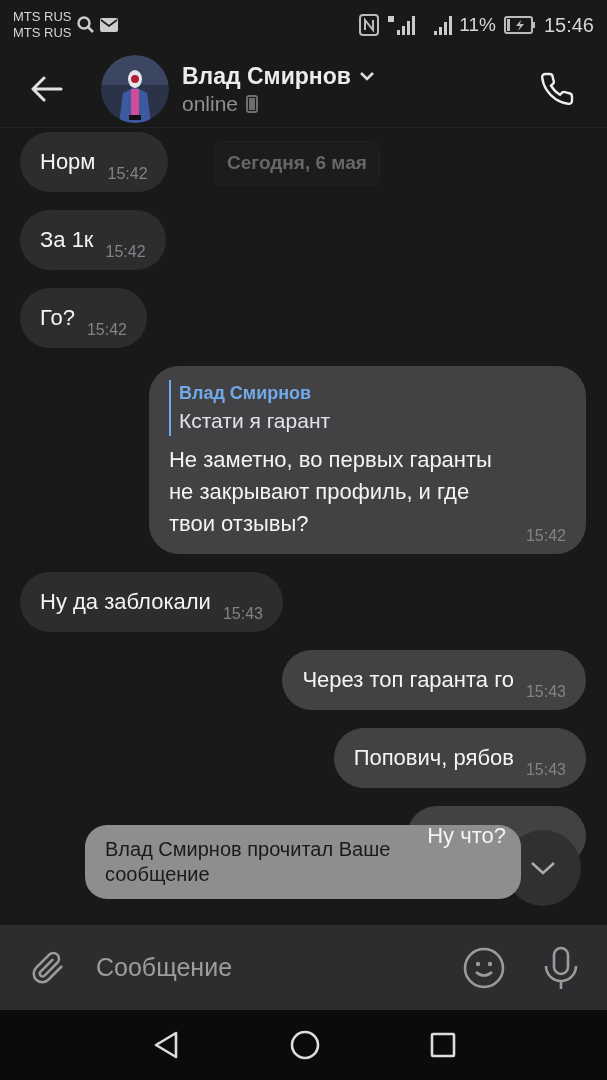 The height and width of the screenshot is (1080, 607). I want to click on message-input: Сообщение, so click(279, 967).